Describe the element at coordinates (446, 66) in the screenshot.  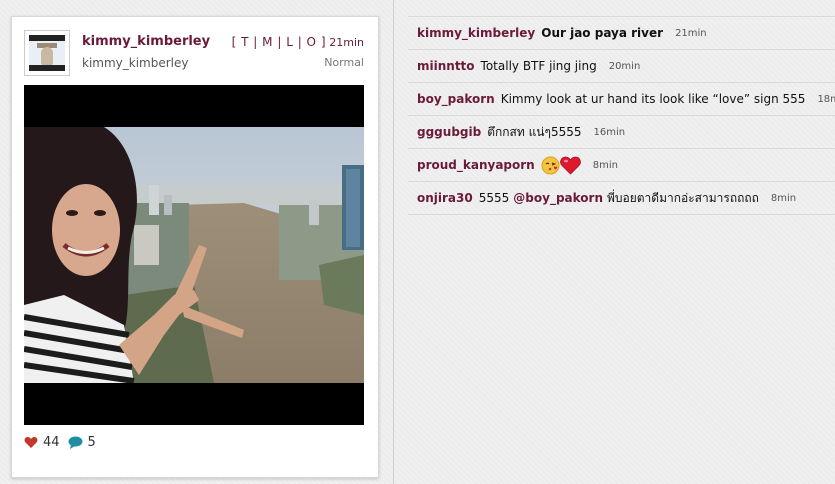
I see `comment-username: miinntto` at that location.